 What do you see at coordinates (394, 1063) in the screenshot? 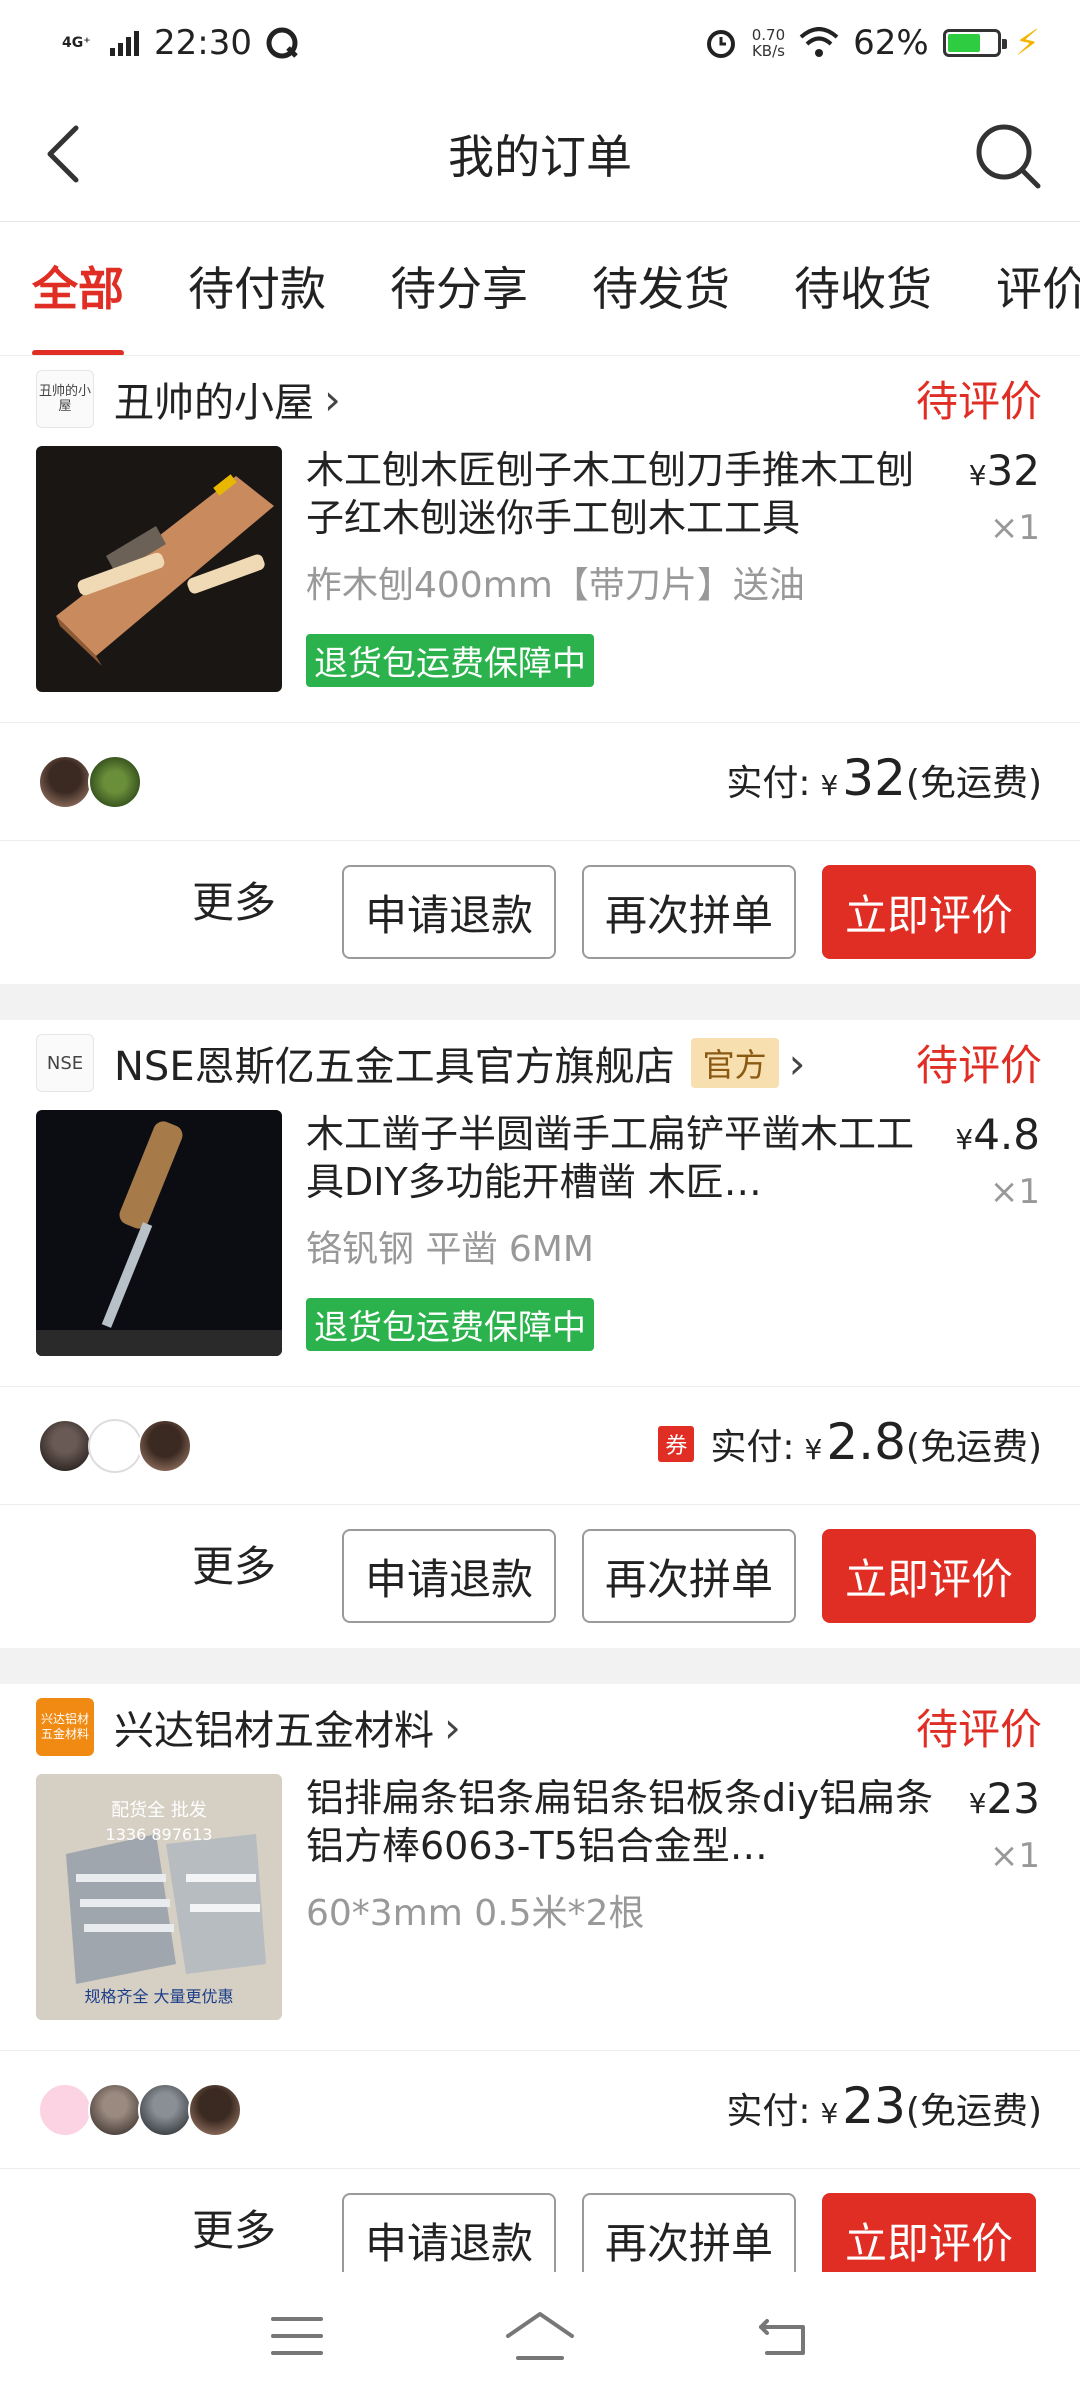
I see `shop-name: NSE恩斯亿五金工具官方旗舰店` at bounding box center [394, 1063].